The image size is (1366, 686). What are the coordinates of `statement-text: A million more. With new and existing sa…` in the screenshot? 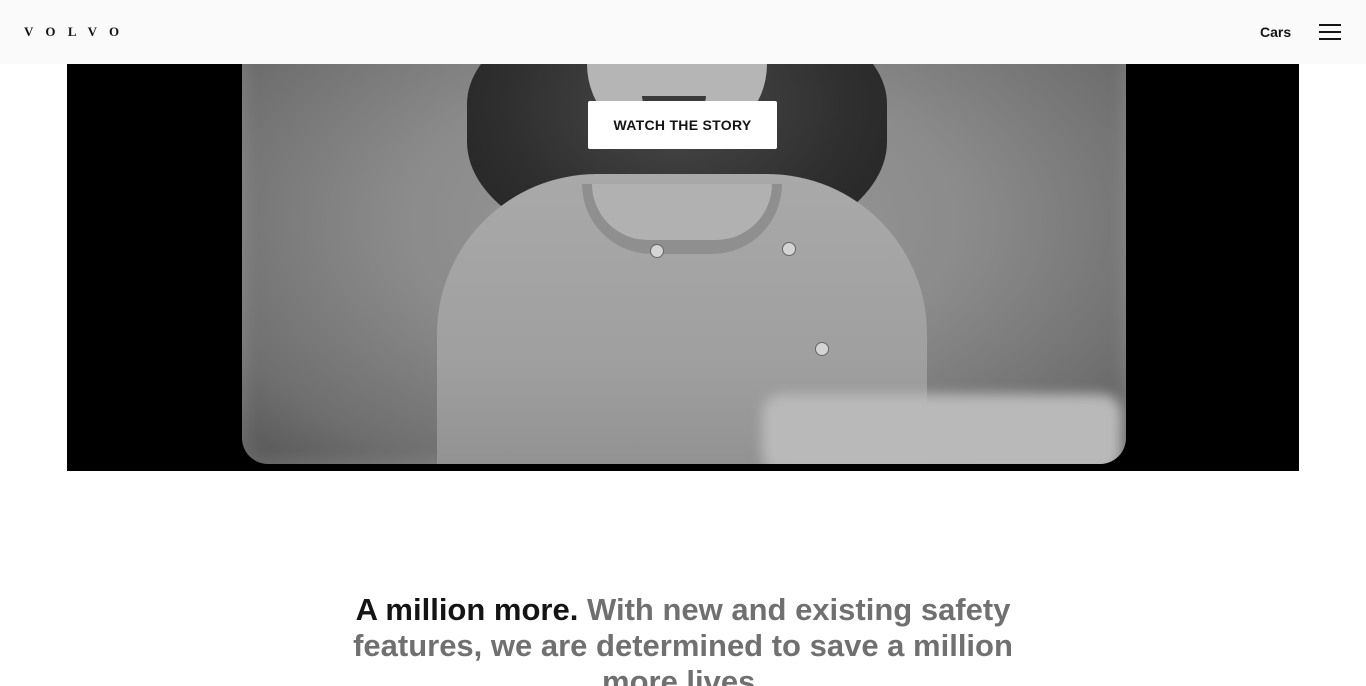 It's located at (683, 639).